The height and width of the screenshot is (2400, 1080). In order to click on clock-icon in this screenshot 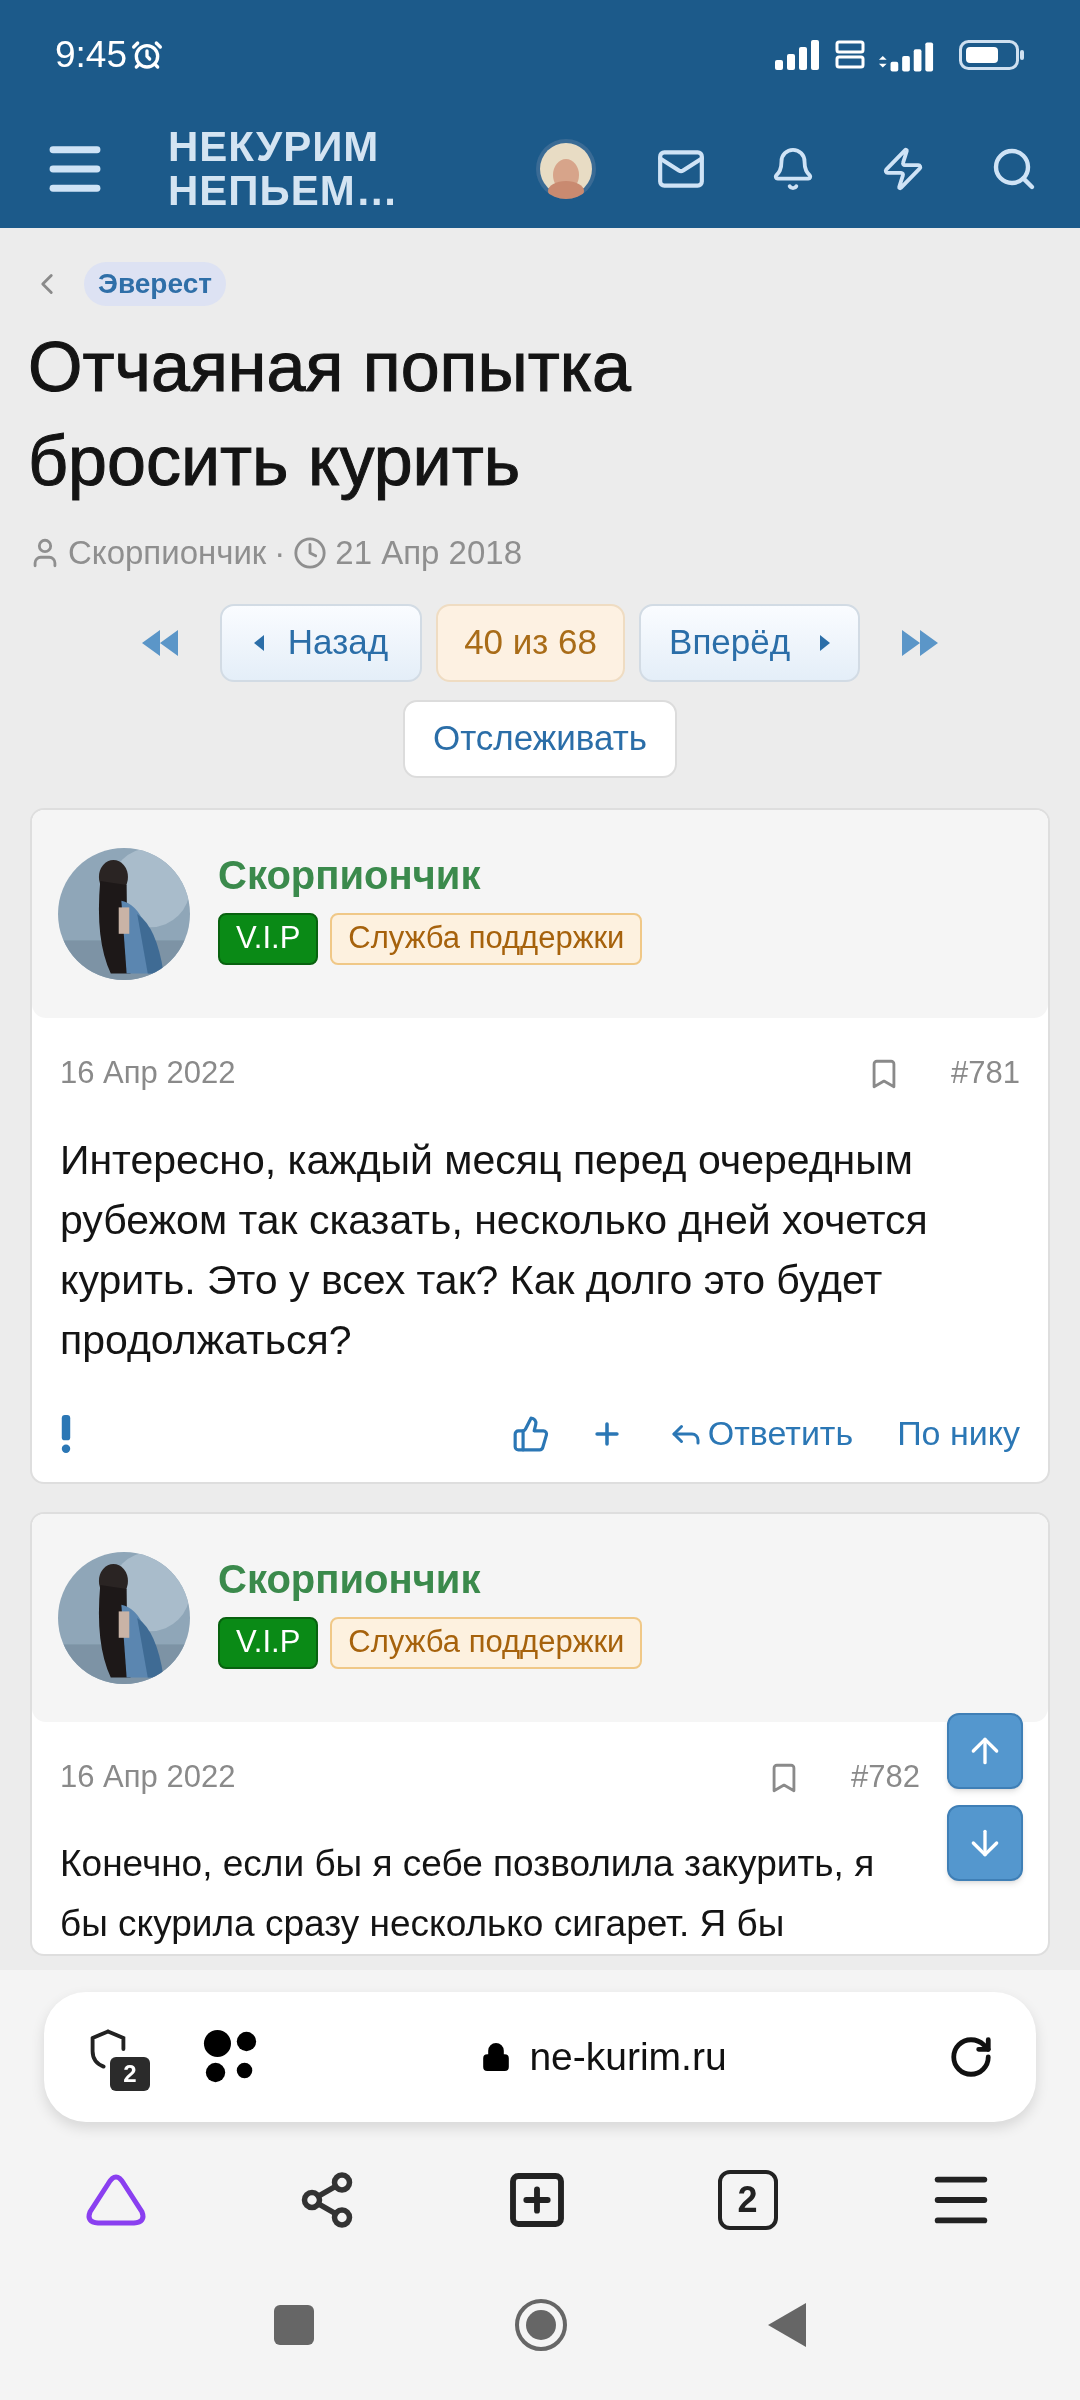, I will do `click(310, 552)`.